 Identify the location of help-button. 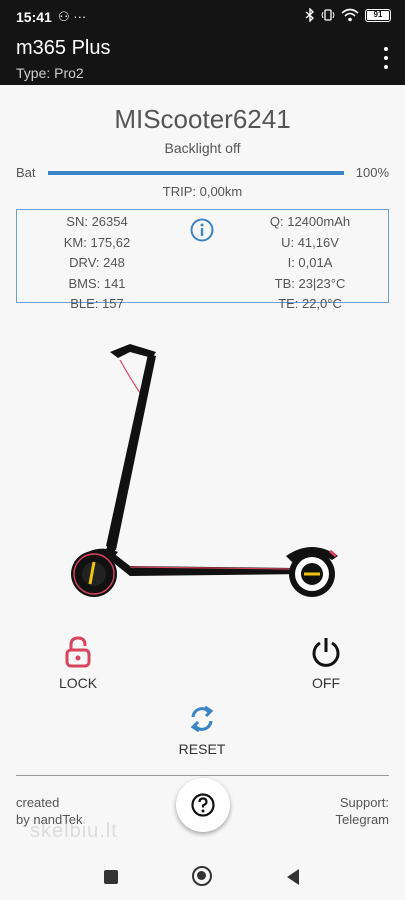
(203, 805).